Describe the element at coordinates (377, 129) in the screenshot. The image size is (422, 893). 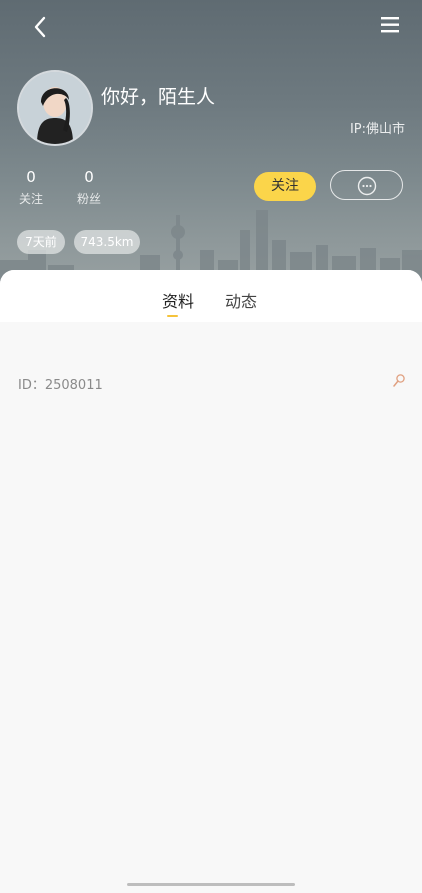
I see `ip-location: IP:佛山市` at that location.